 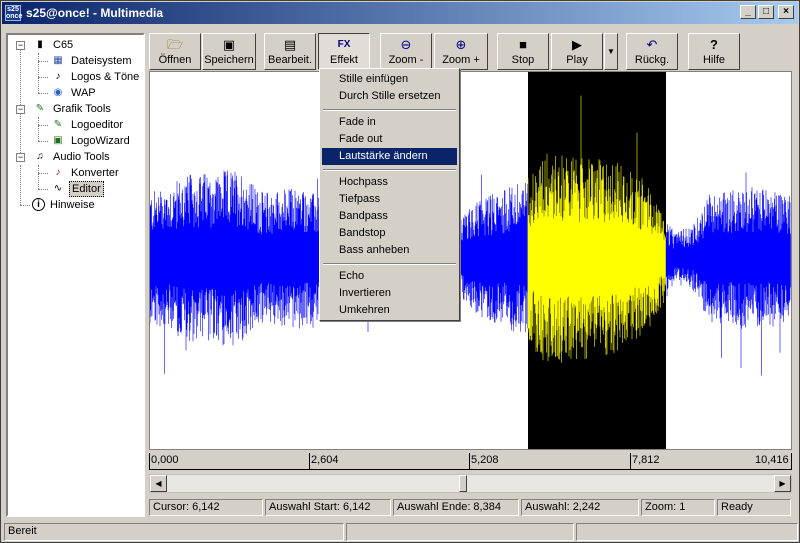 I want to click on minimize-icon: _, so click(x=748, y=11).